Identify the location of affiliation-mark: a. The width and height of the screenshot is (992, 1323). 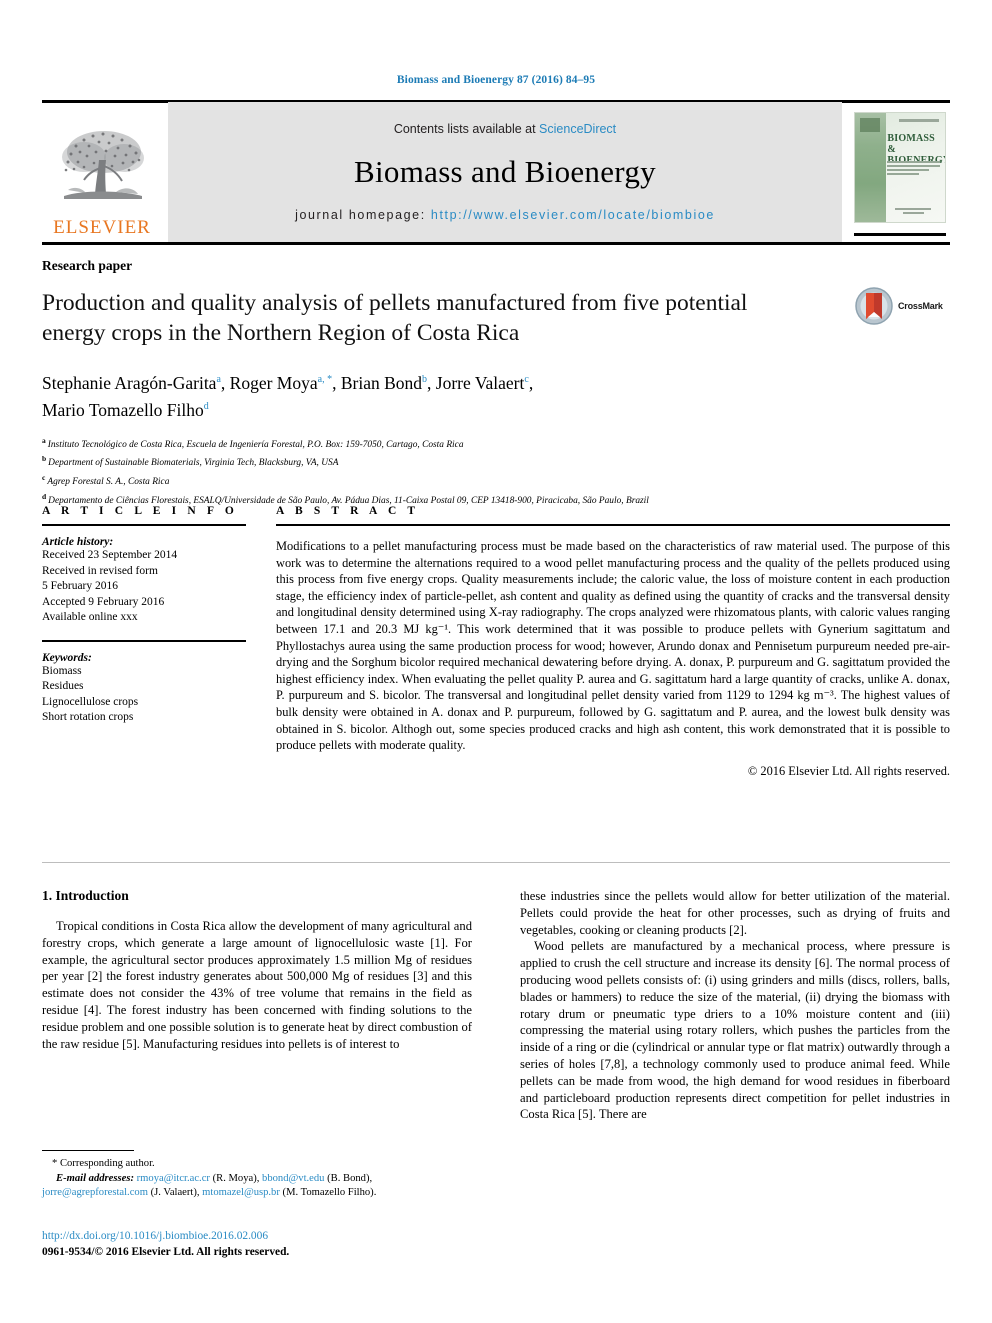
(44, 440).